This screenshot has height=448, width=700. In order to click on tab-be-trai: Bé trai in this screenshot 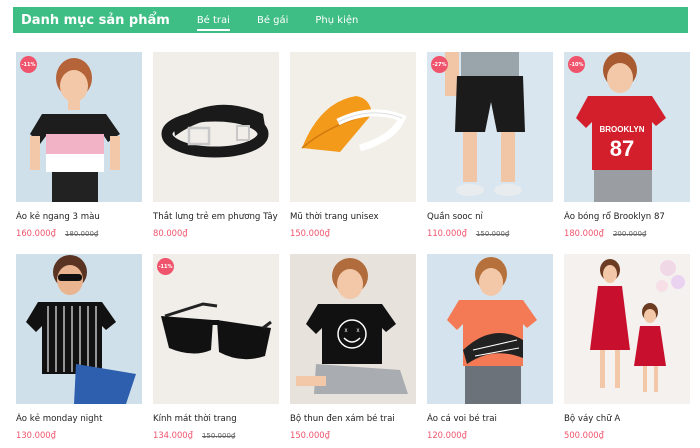, I will do `click(213, 23)`.